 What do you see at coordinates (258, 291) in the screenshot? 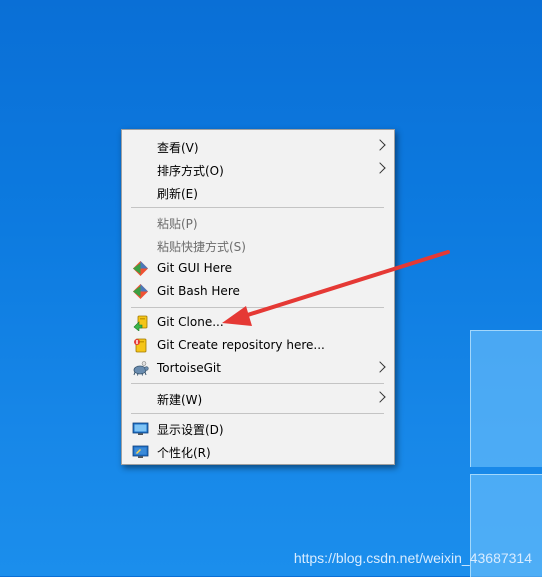
I see `menu-item-git-bash-here: Git Bash Here` at bounding box center [258, 291].